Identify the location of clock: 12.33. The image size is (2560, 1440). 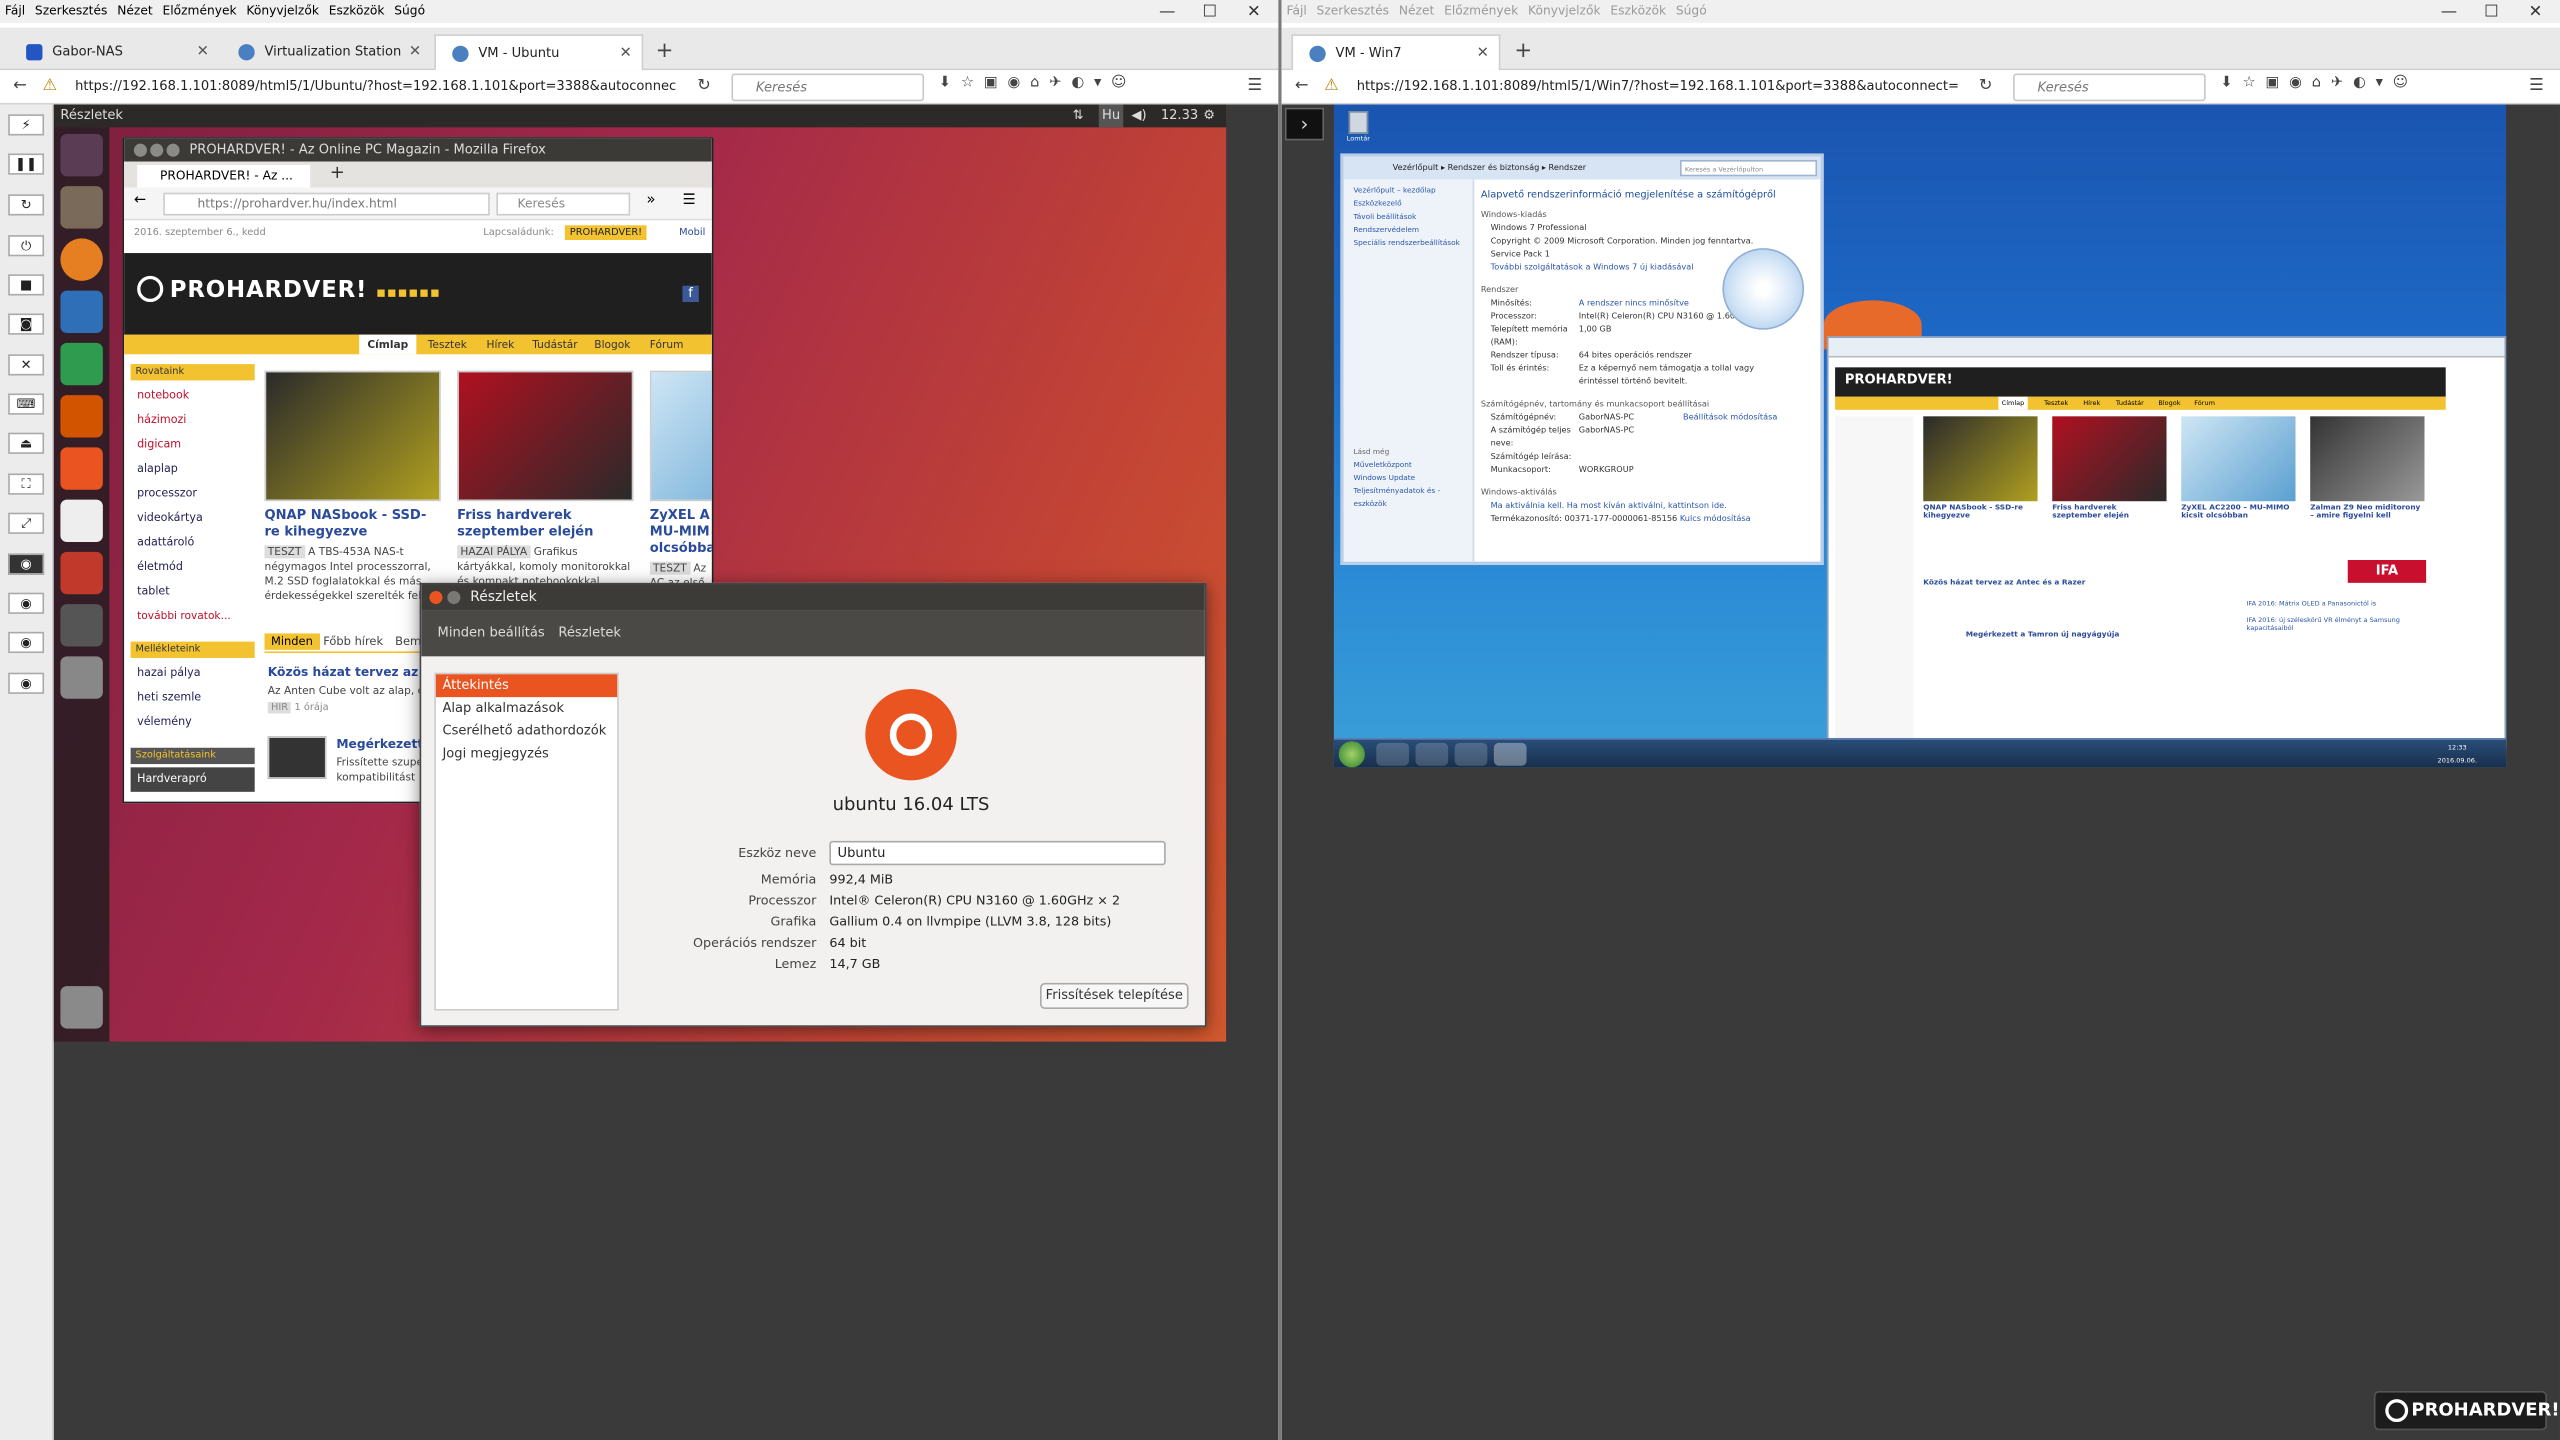
(1179, 115).